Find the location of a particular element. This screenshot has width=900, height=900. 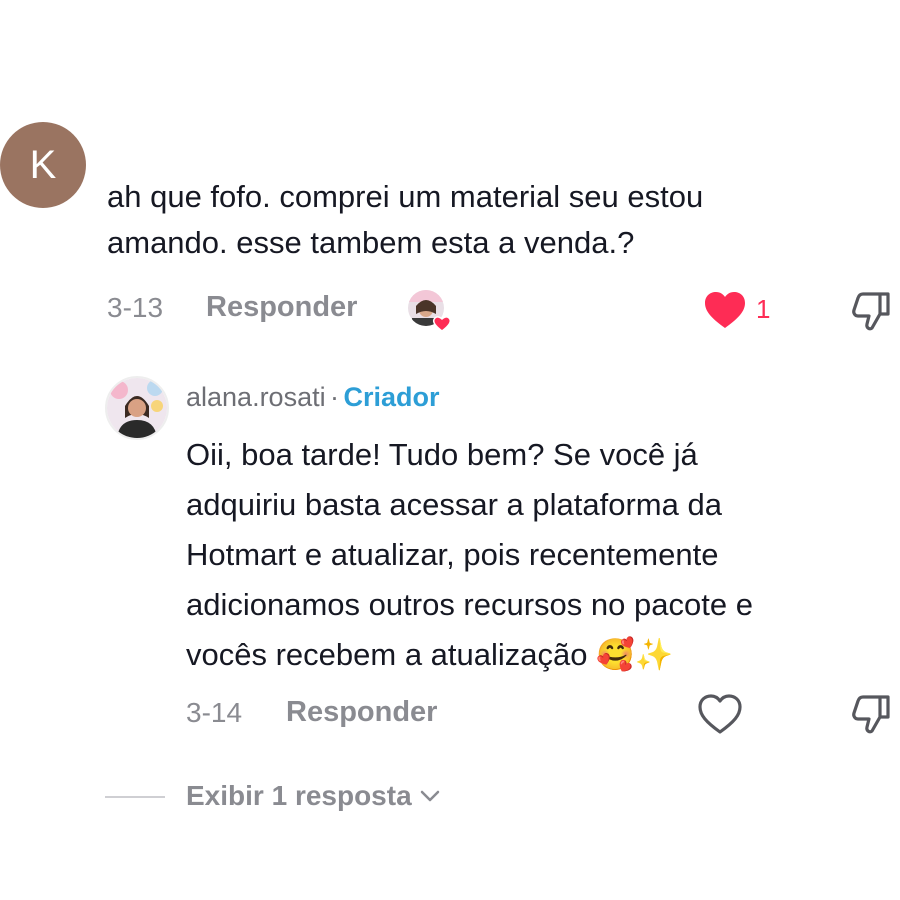

creator-liked-indicator is located at coordinates (430, 310).